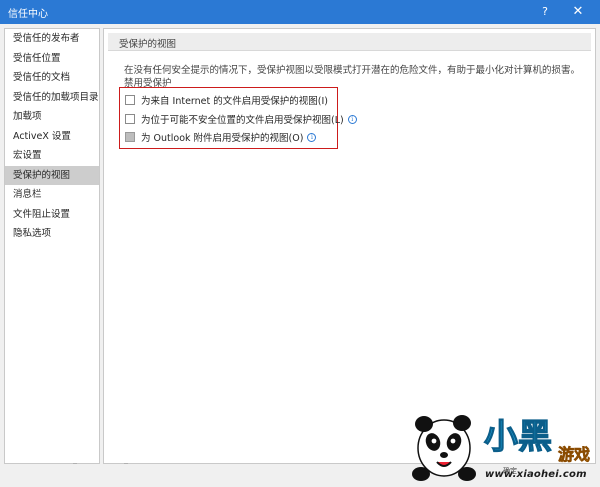 The width and height of the screenshot is (600, 487). I want to click on option-unsafe-locations: 为位于可能不安全位置的文件启用受保护视图(L) i, so click(241, 119).